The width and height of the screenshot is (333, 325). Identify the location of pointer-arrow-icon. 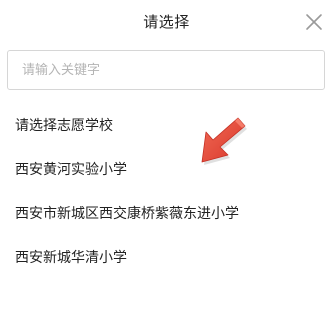
(221, 140).